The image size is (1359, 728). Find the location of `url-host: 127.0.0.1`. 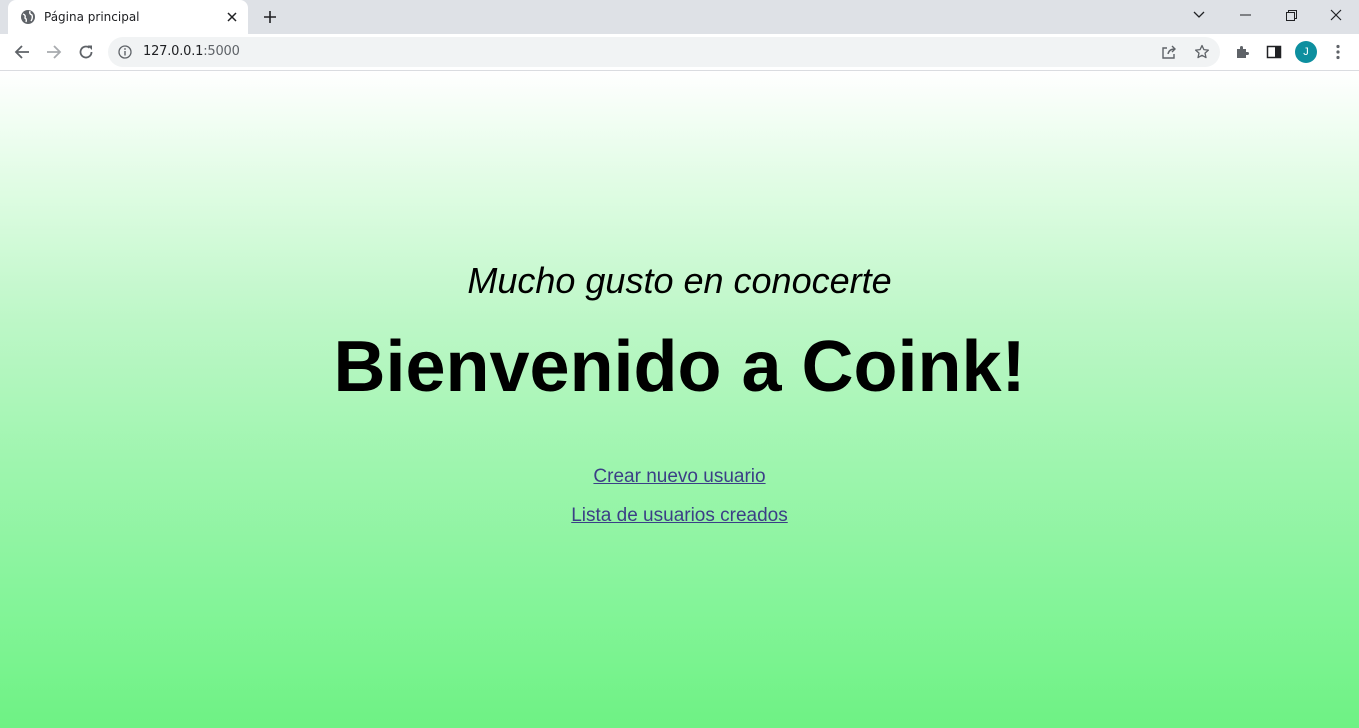

url-host: 127.0.0.1 is located at coordinates (173, 51).